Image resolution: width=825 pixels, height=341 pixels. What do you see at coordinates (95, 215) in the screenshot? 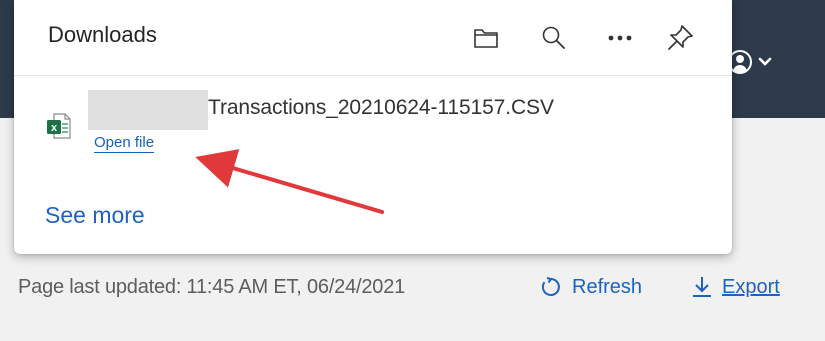
I see `see-more-link: See more` at bounding box center [95, 215].